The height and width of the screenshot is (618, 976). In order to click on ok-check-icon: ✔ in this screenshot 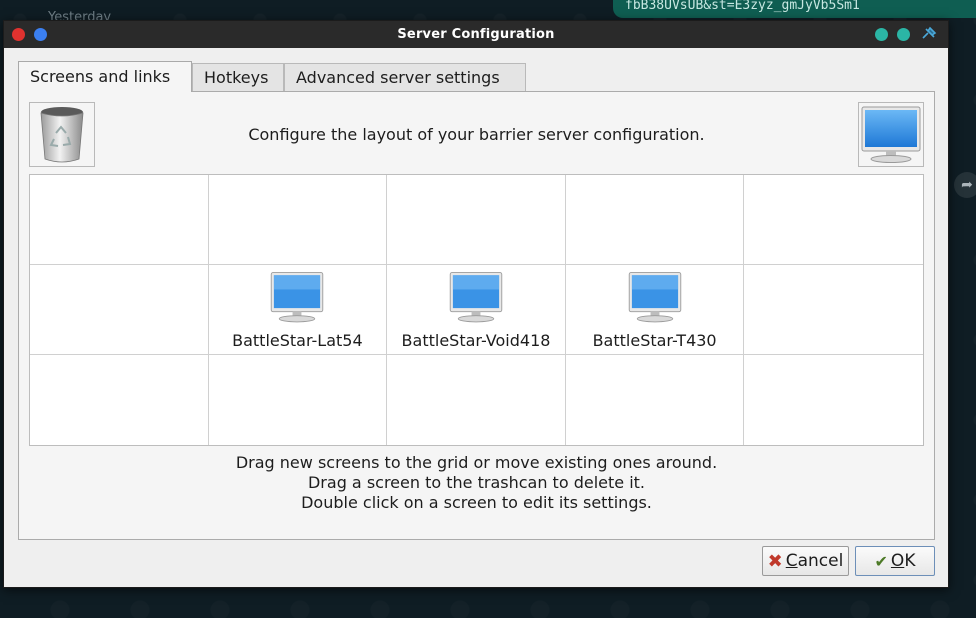, I will do `click(881, 561)`.